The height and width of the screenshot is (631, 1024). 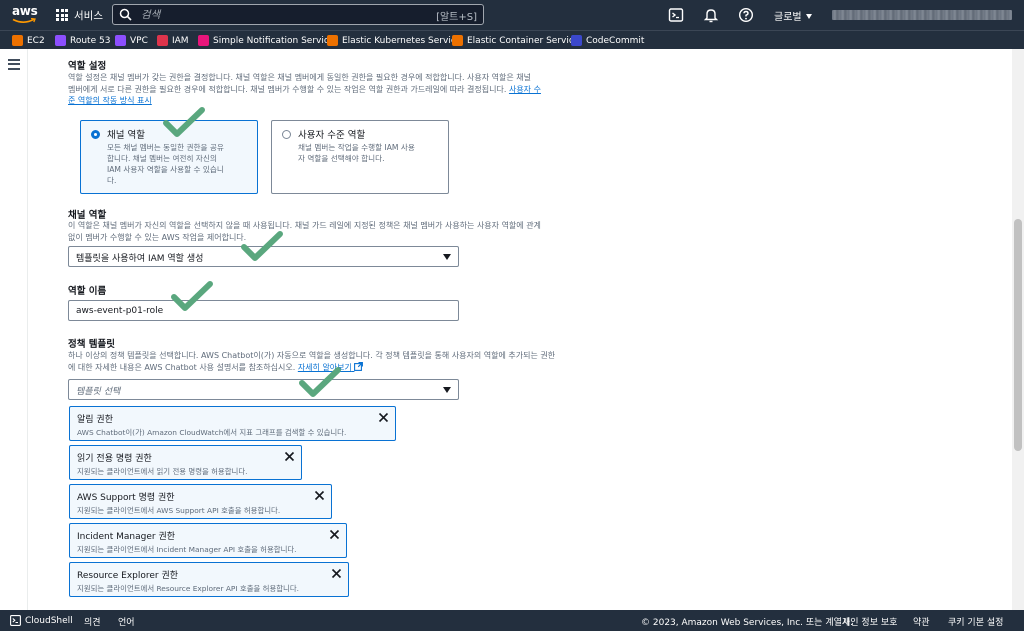 I want to click on favorite-codecommit: CodeCommit, so click(x=607, y=40).